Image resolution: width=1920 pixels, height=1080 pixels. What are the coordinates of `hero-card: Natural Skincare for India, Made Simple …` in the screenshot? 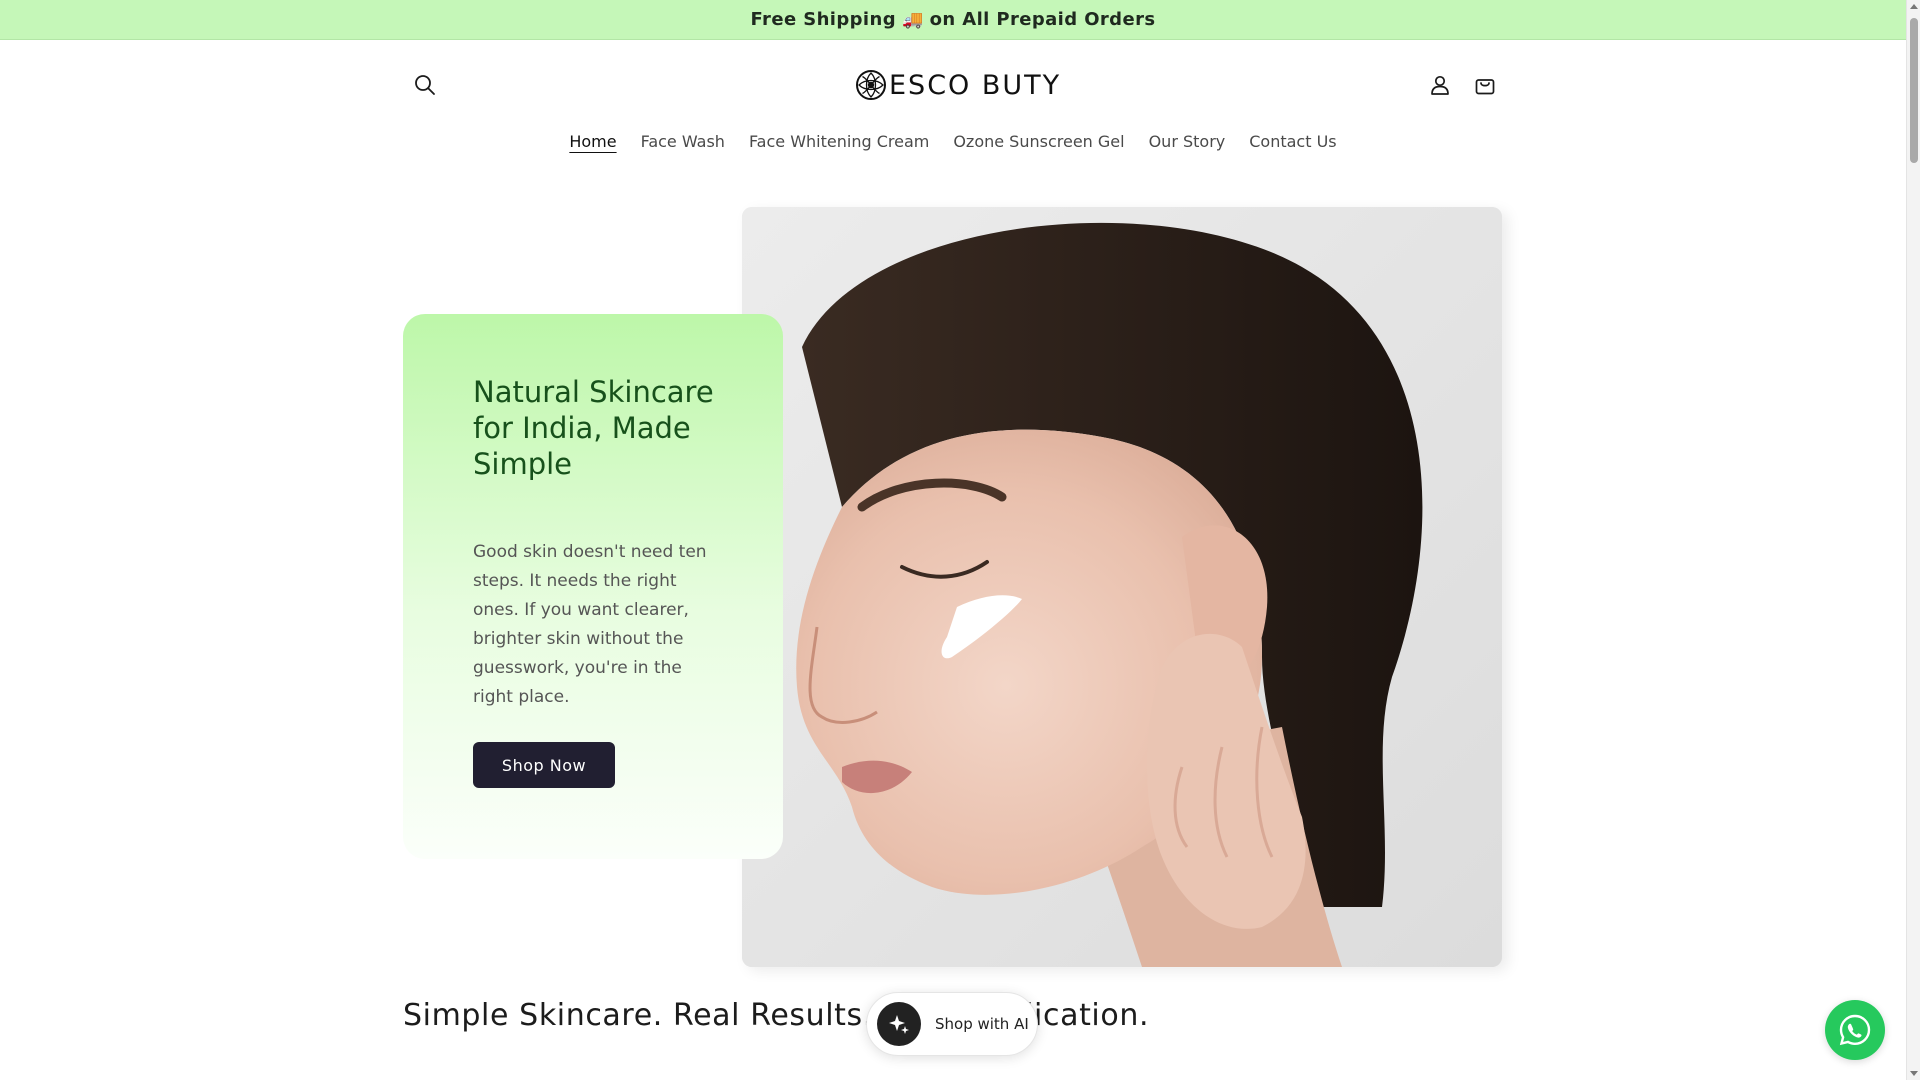 It's located at (593, 586).